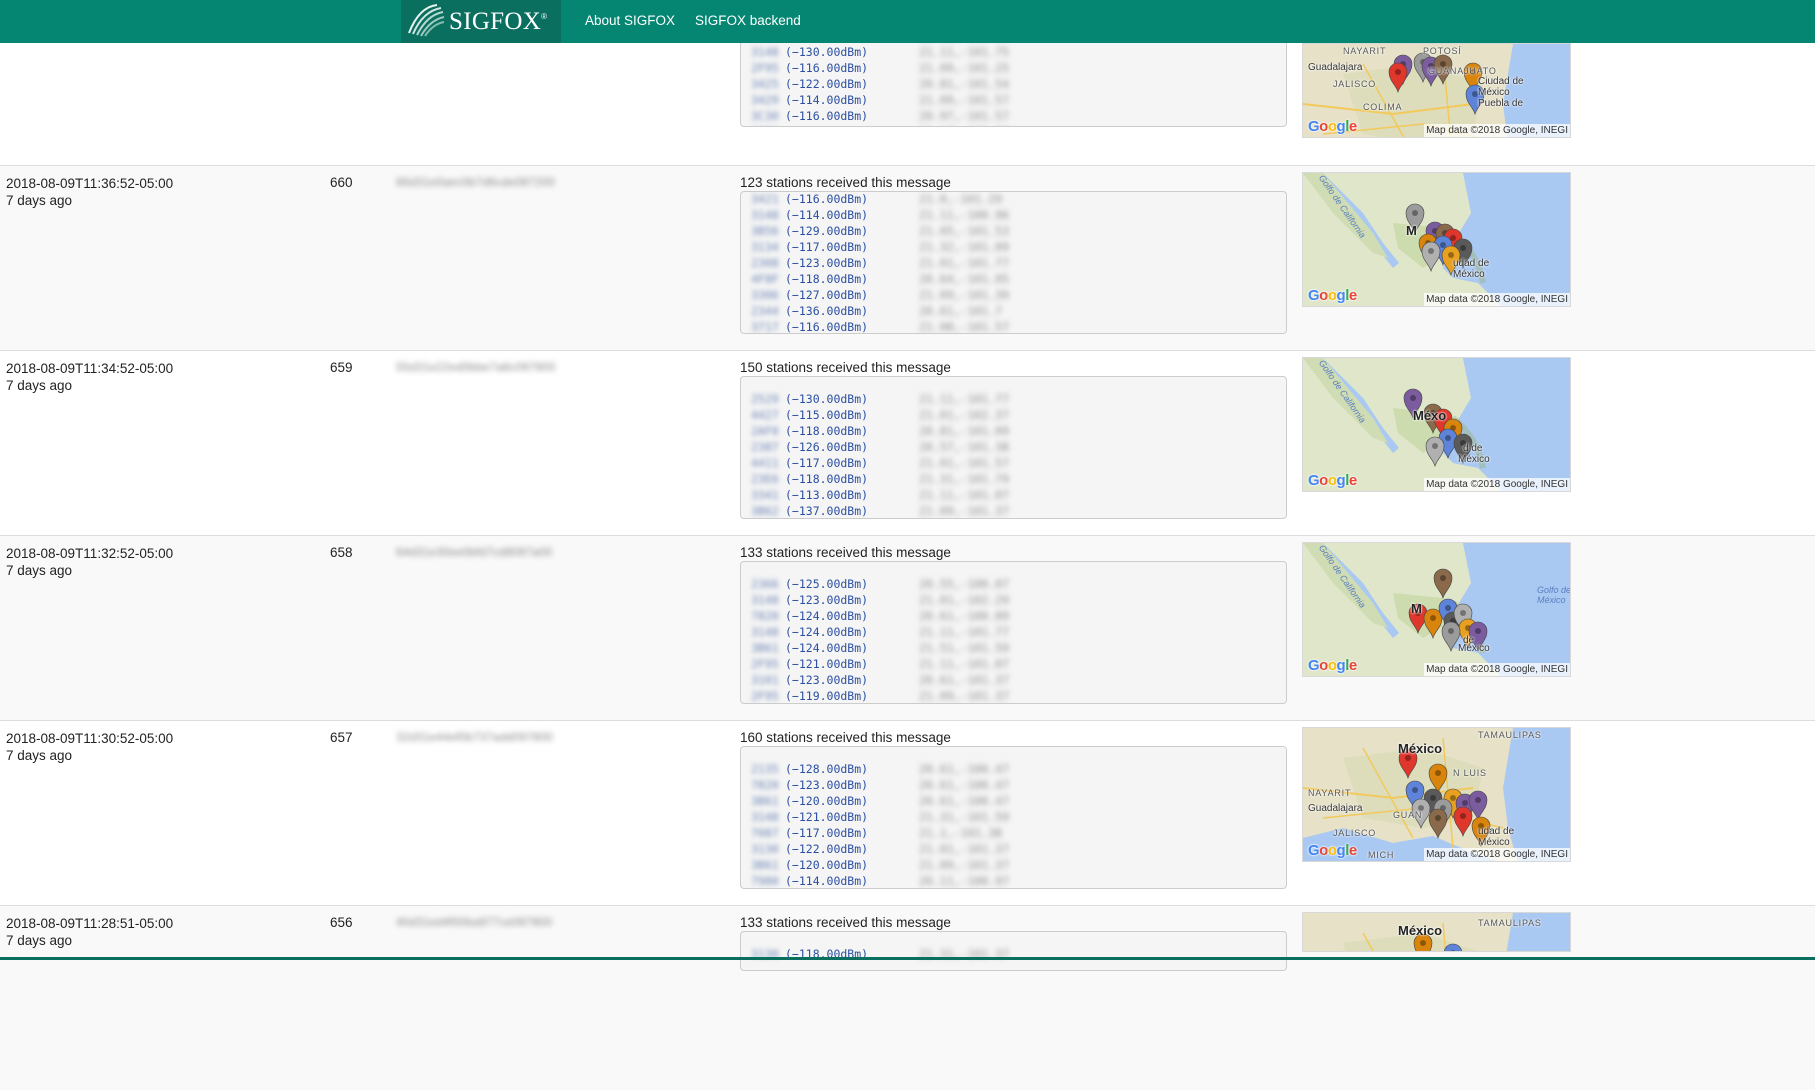 The height and width of the screenshot is (1090, 1815). Describe the element at coordinates (964, 116) in the screenshot. I see `station-coordinates: 20.97,-101.57` at that location.